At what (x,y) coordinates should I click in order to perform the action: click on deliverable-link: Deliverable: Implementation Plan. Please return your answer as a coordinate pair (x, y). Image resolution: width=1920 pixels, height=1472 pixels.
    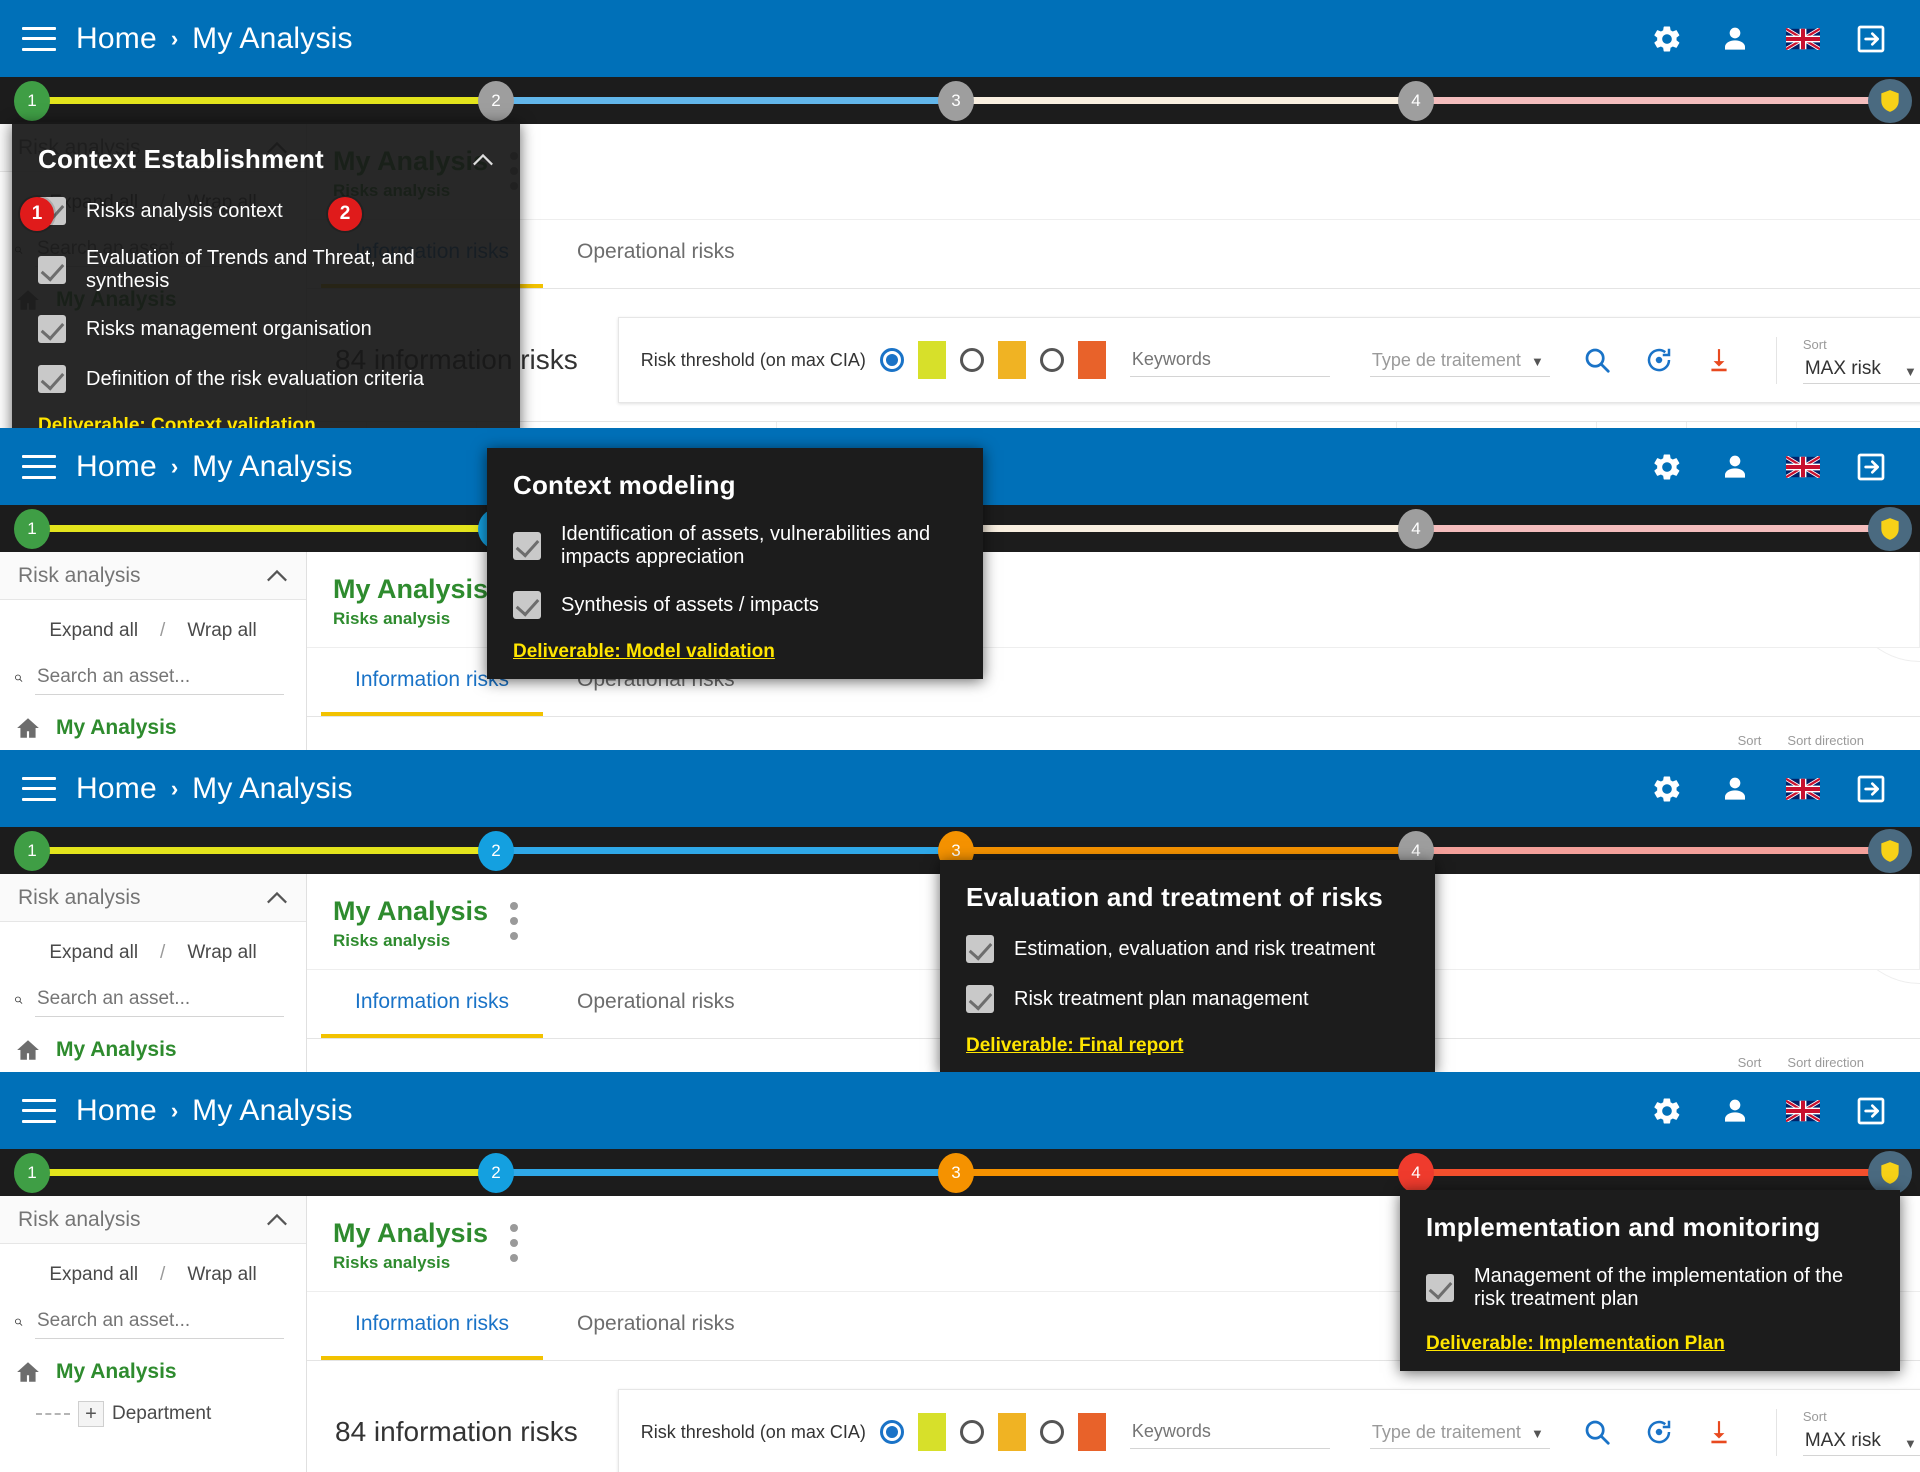
    Looking at the image, I should click on (1575, 1344).